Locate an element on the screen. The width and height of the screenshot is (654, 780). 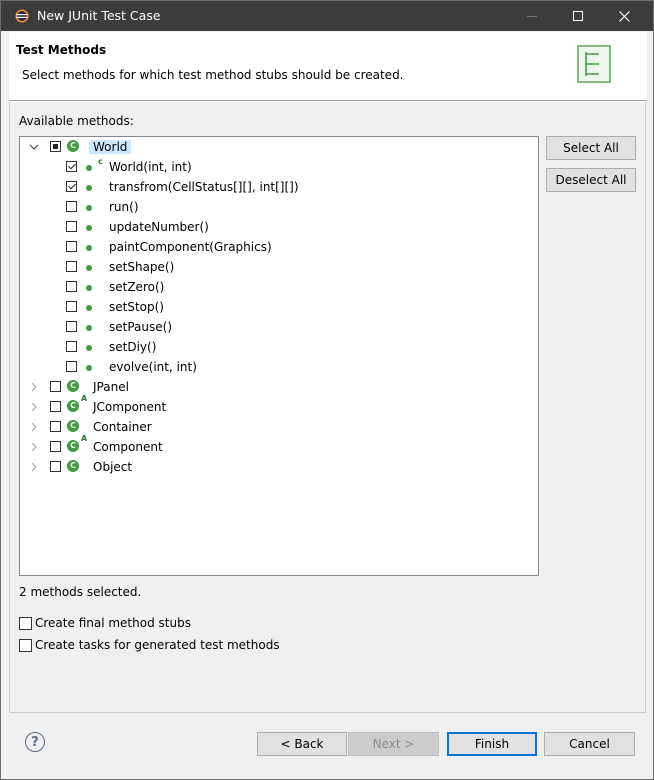
method-label: updateNumber() is located at coordinates (159, 227).